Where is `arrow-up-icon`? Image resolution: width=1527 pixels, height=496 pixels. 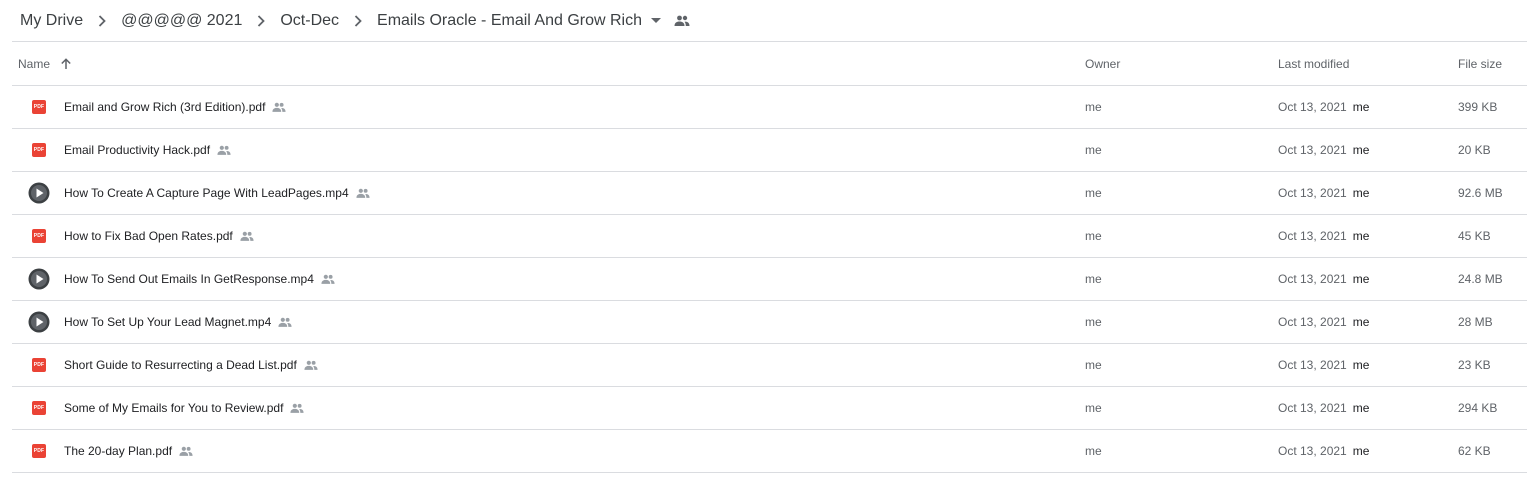 arrow-up-icon is located at coordinates (67, 64).